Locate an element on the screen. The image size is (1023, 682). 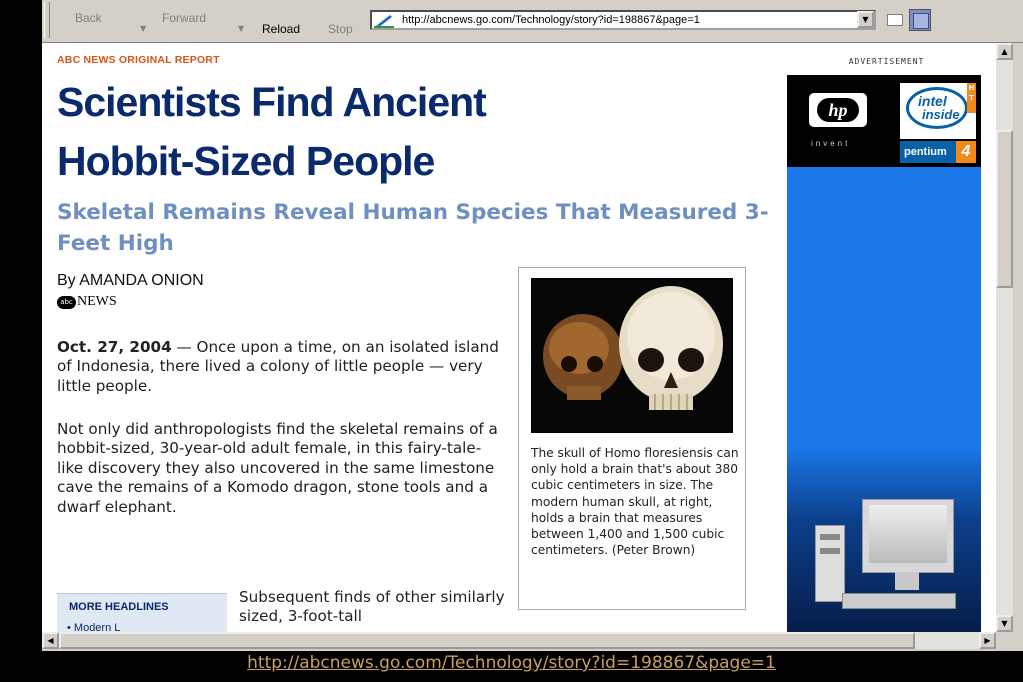
article-dateline: Oct. 27, 2004 is located at coordinates (114, 347).